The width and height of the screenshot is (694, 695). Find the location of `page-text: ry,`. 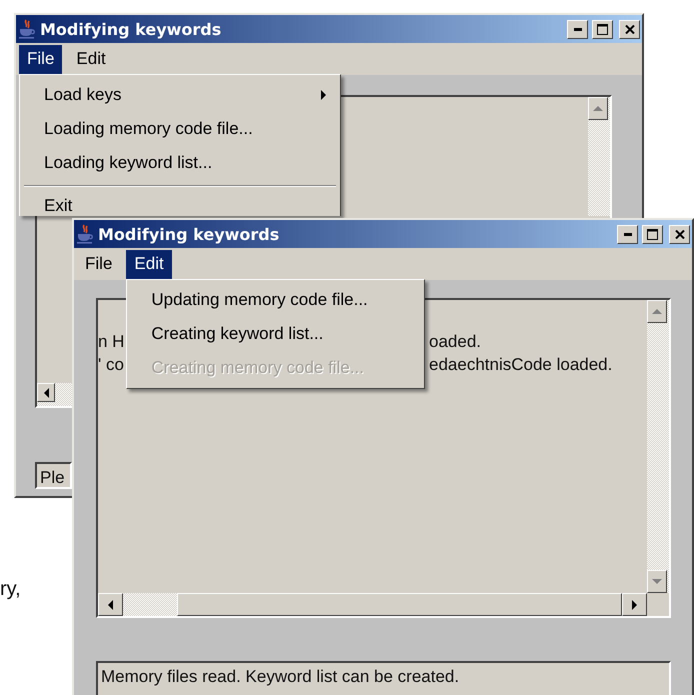

page-text: ry, is located at coordinates (10, 589).